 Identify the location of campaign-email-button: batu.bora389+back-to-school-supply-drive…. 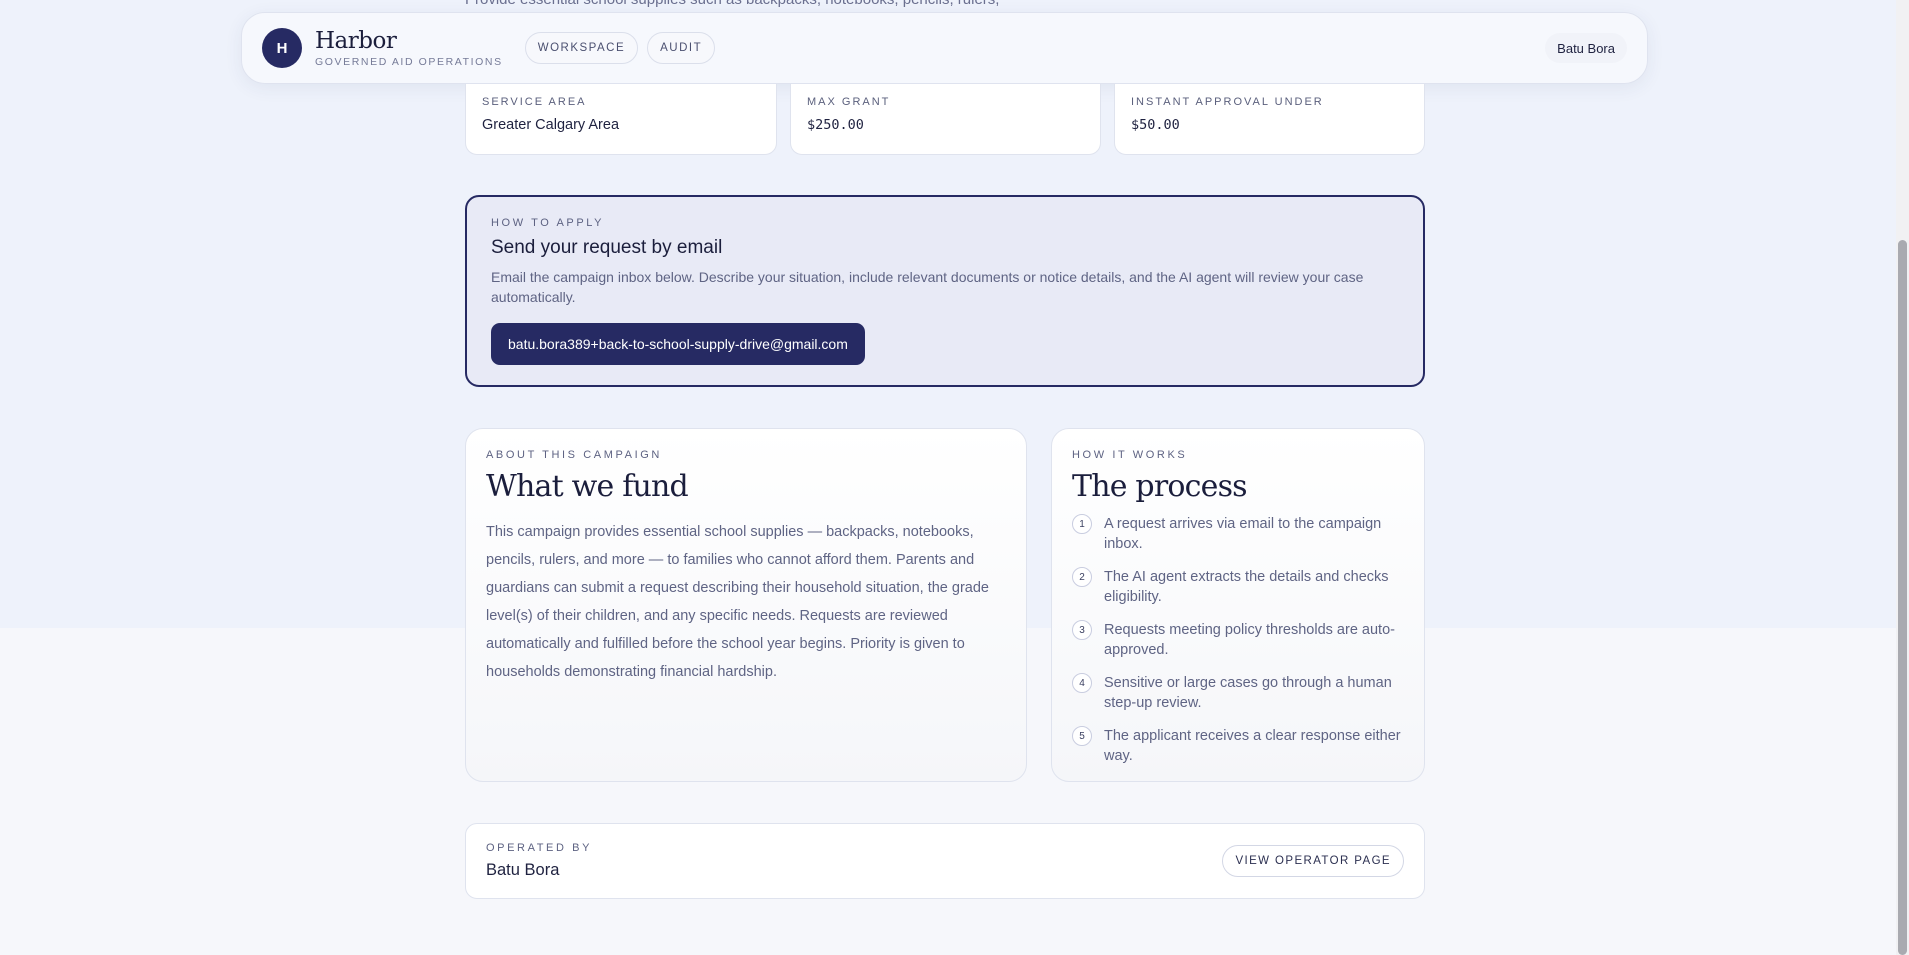
(678, 344).